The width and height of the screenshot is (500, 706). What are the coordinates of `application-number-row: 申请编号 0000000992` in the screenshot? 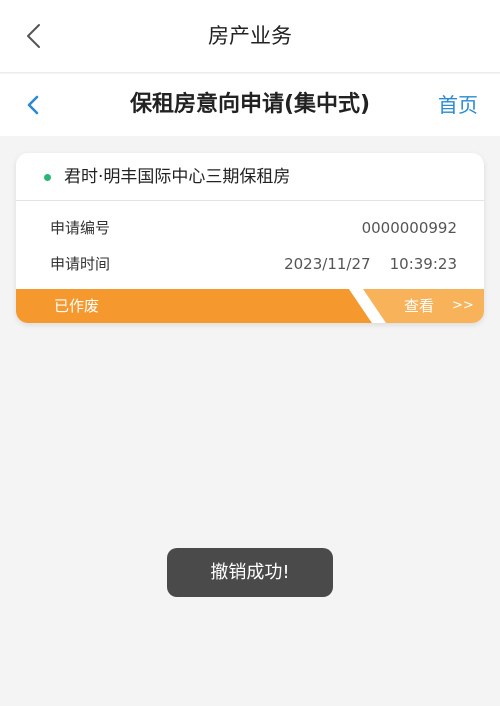 It's located at (250, 228).